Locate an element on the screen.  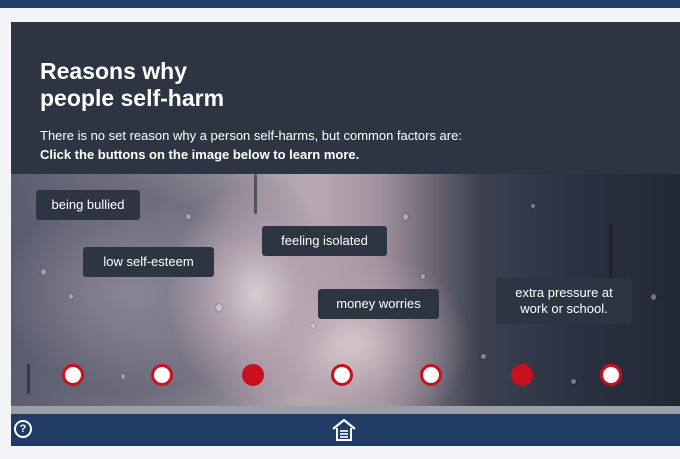
page-title: Reasons why people self-harm is located at coordinates (132, 84).